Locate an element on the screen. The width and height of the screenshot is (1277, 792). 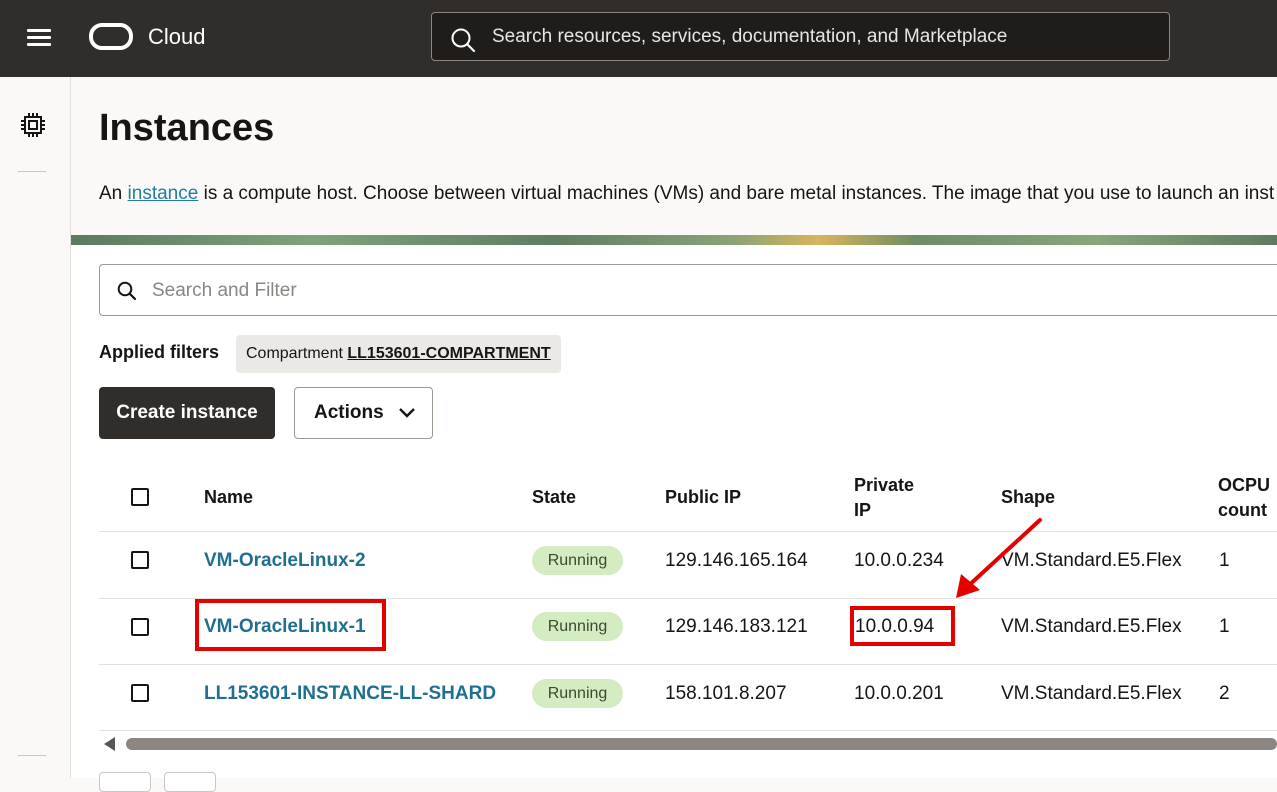
column-header-private-ip: Private IP is located at coordinates (884, 498).